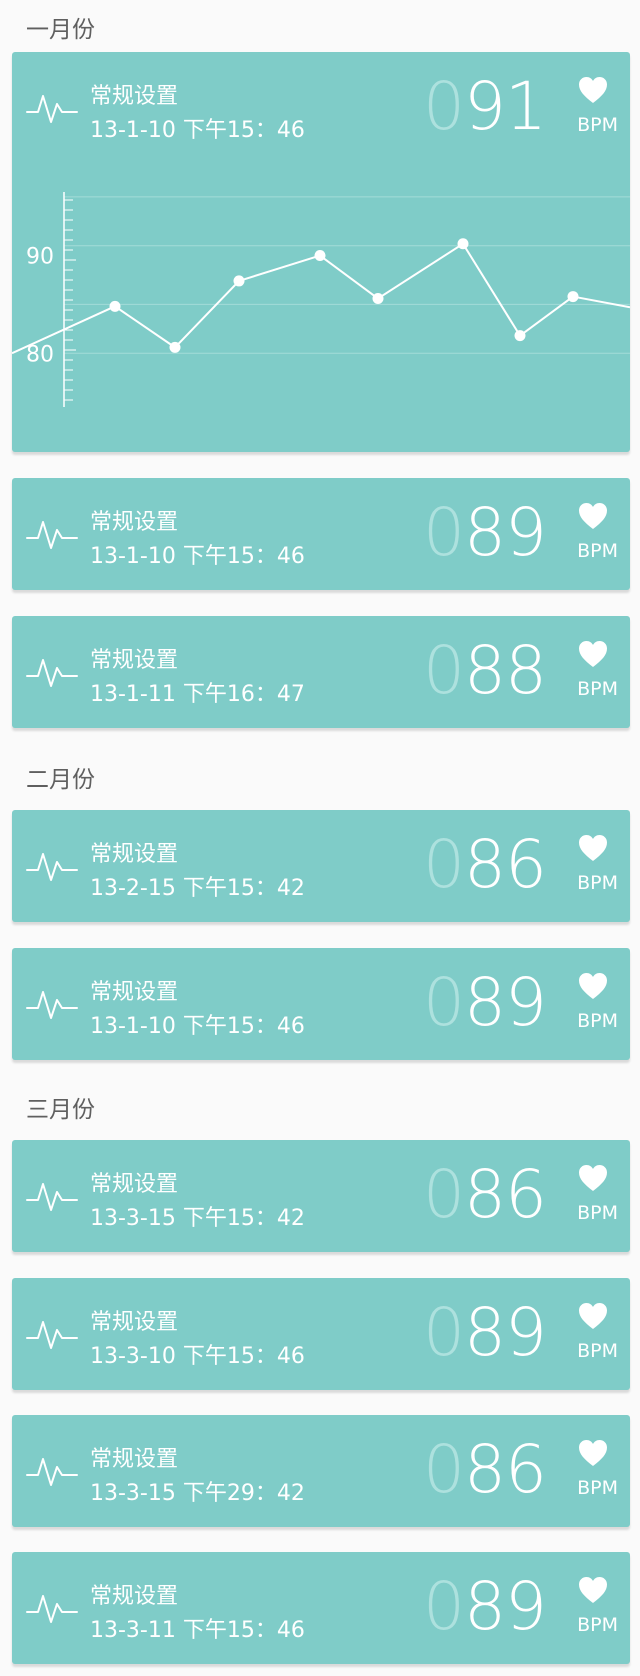  What do you see at coordinates (321, 1334) in the screenshot?
I see `heart-rate-card: 常规设置 13-3-10 下午15：46 089 BPM` at bounding box center [321, 1334].